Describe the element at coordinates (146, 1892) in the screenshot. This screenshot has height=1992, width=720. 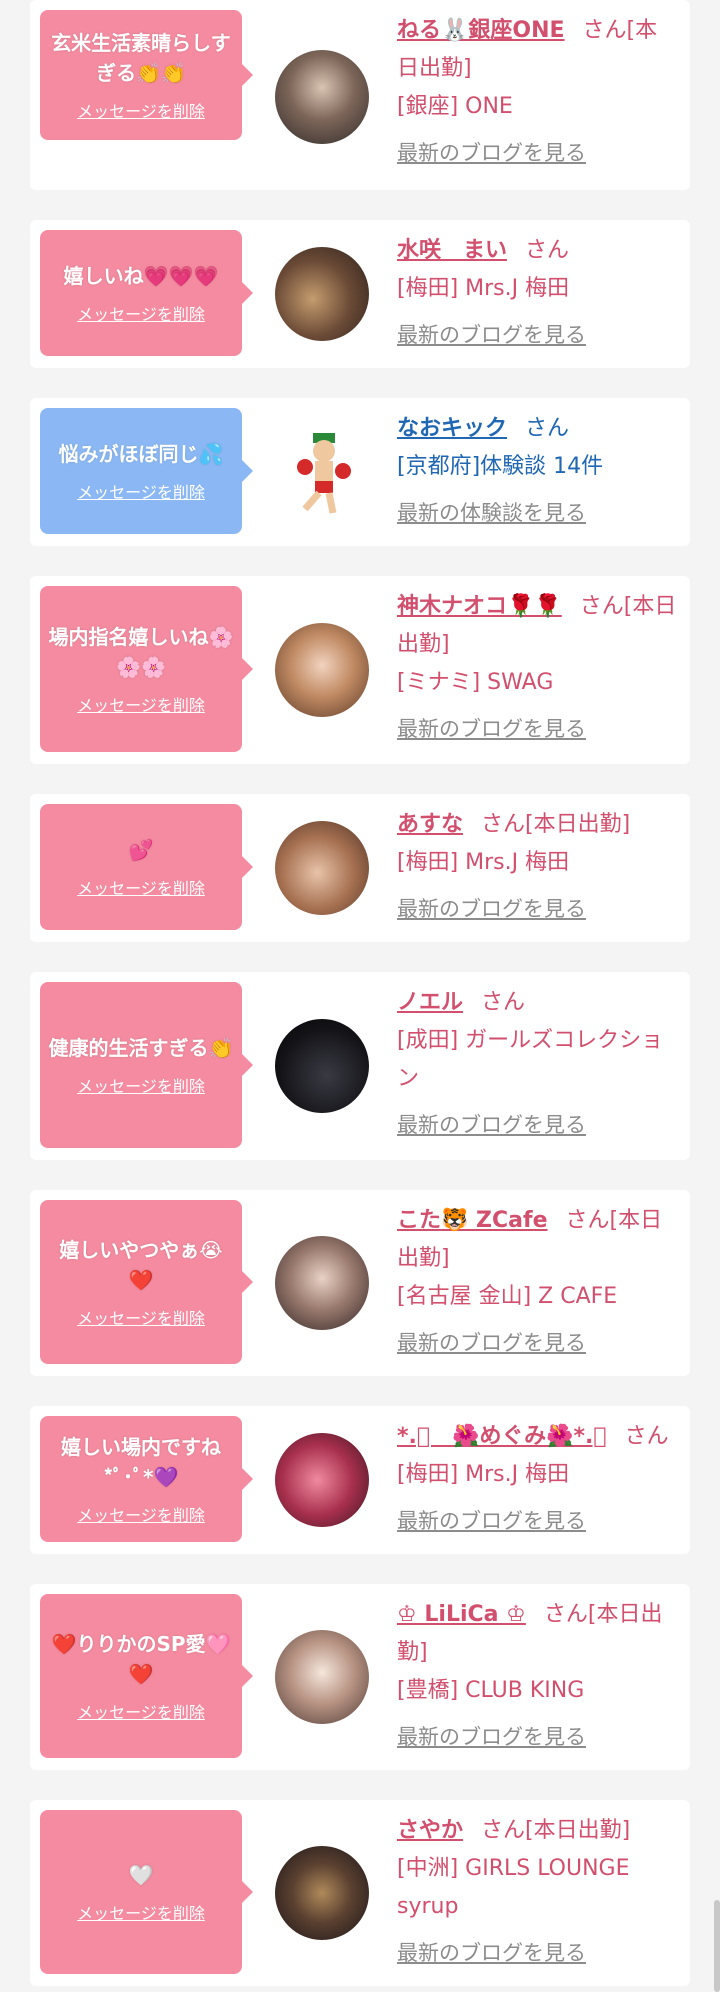
I see `message-bubble: 🤍 メッセージを削除` at that location.